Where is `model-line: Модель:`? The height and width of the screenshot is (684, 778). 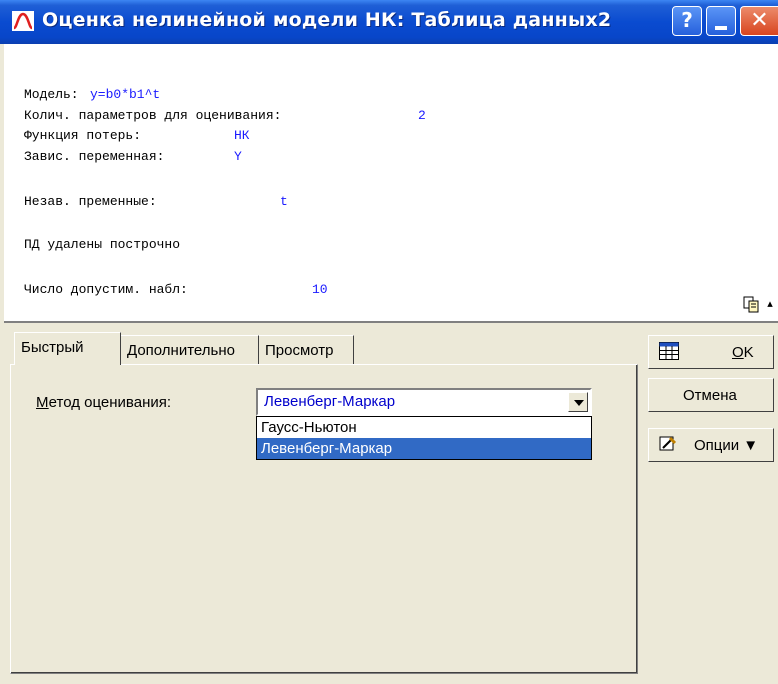
model-line: Модель: is located at coordinates (51, 94).